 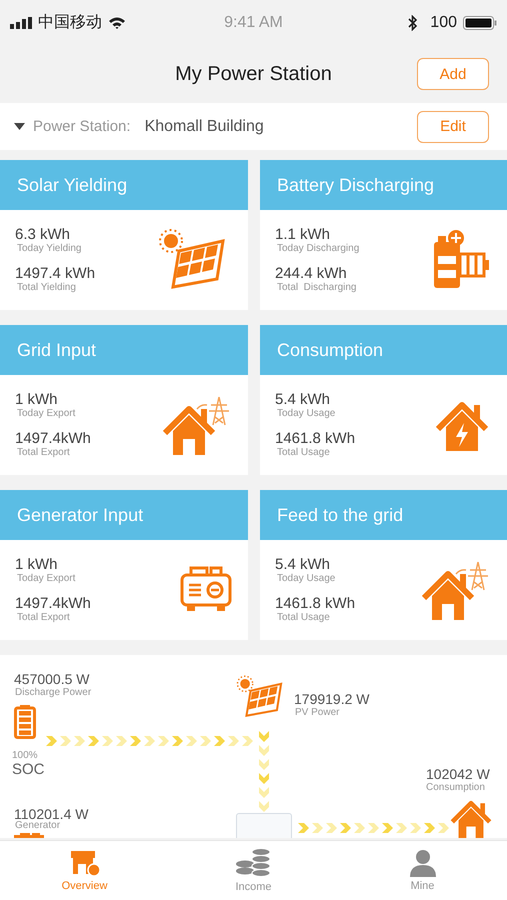 I want to click on pv-power-value: 179919.2 W, so click(x=332, y=699).